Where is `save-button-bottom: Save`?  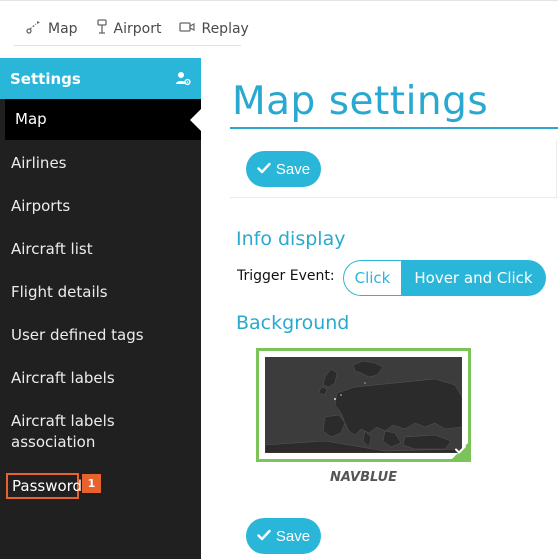
save-button-bottom: Save is located at coordinates (283, 536).